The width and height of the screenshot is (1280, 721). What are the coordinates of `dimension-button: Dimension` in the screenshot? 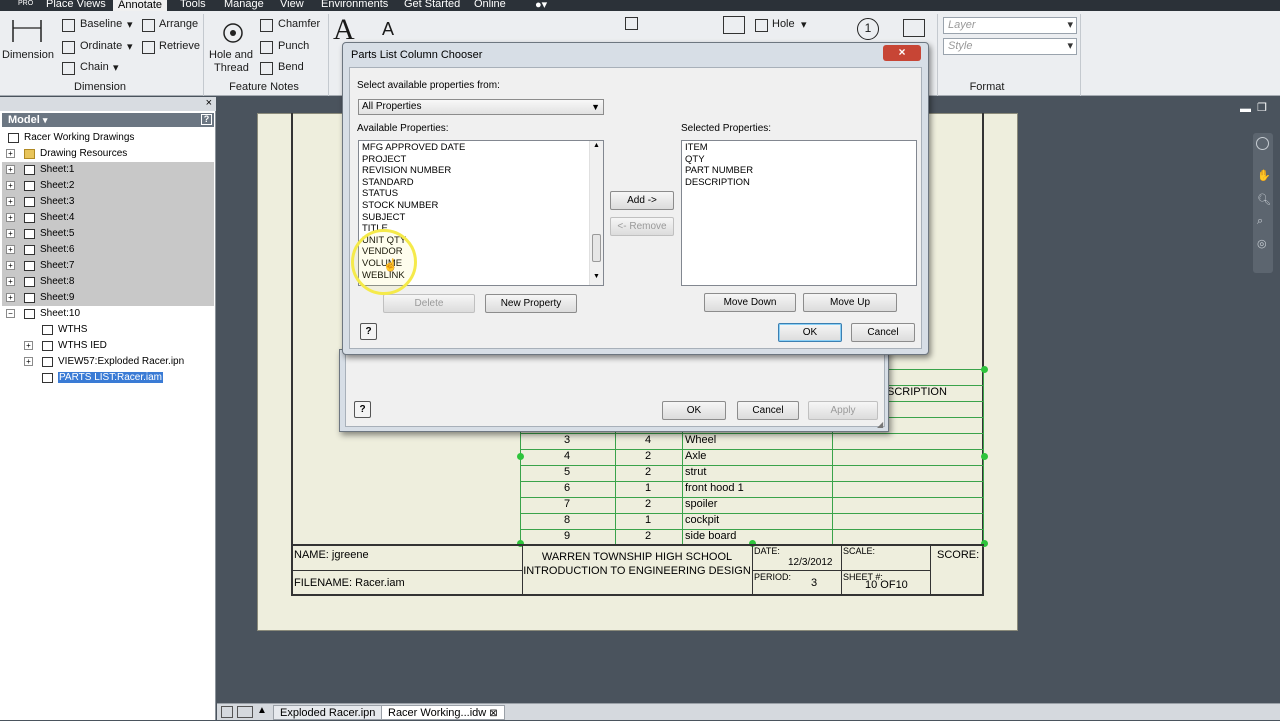 It's located at (28, 55).